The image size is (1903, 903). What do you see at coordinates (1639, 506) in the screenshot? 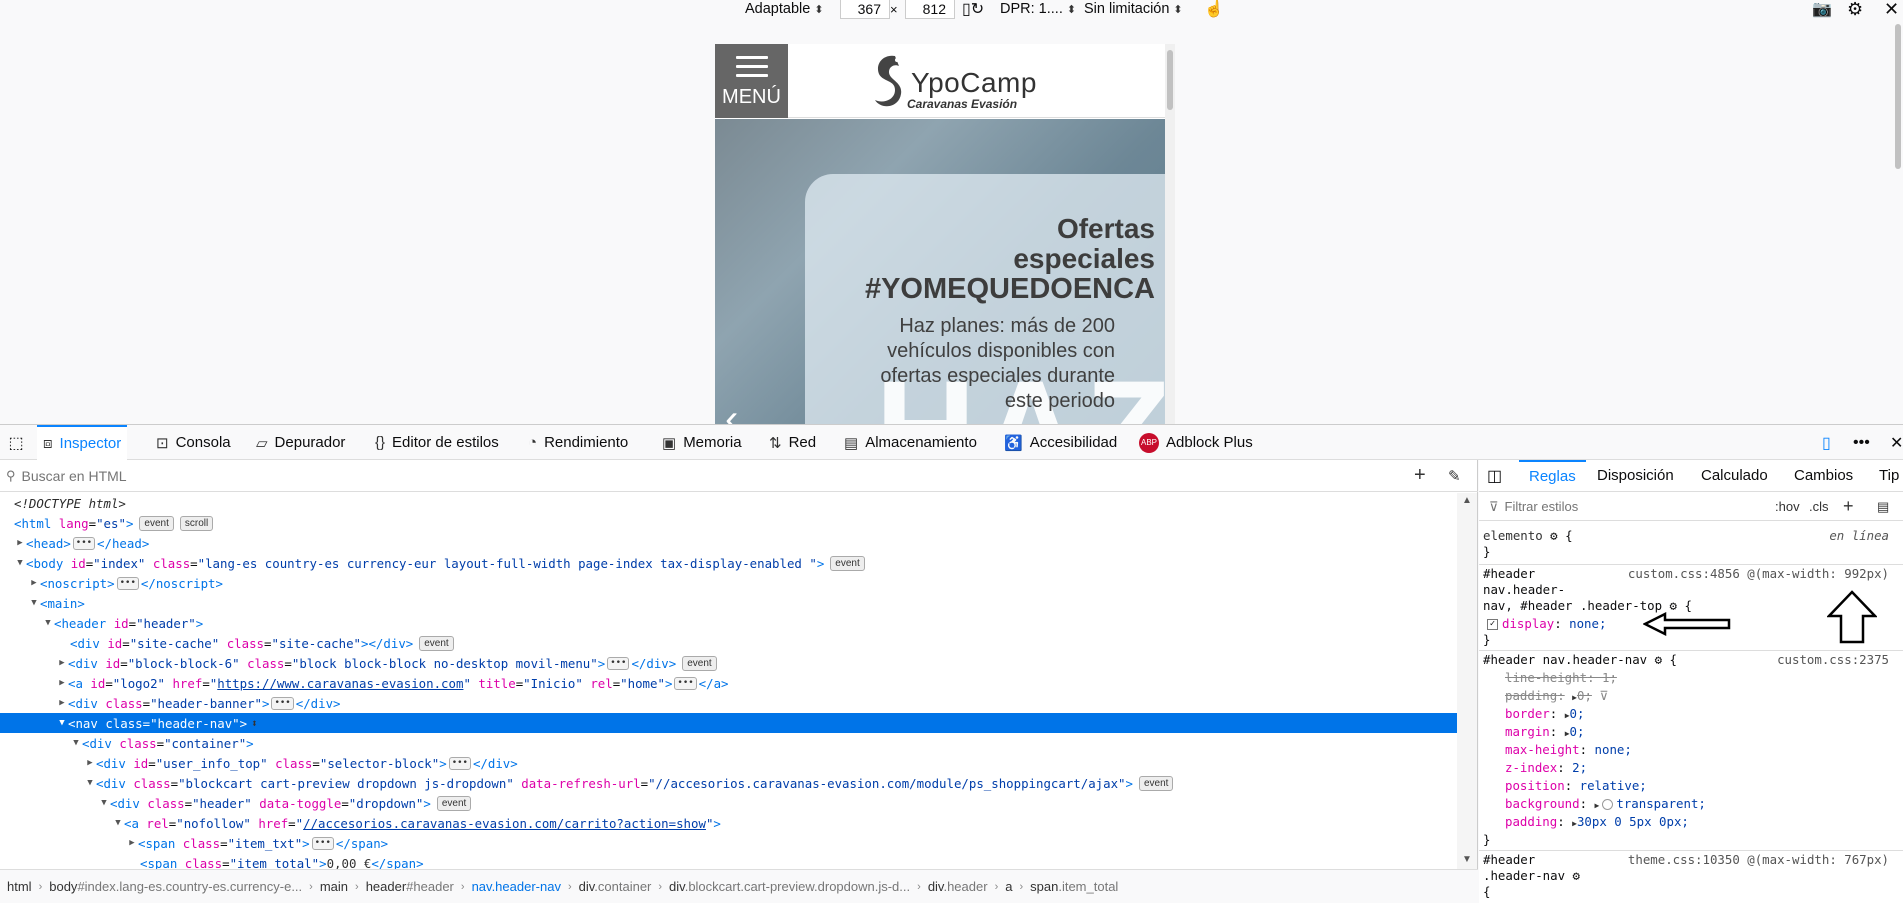
I see `filter-input` at bounding box center [1639, 506].